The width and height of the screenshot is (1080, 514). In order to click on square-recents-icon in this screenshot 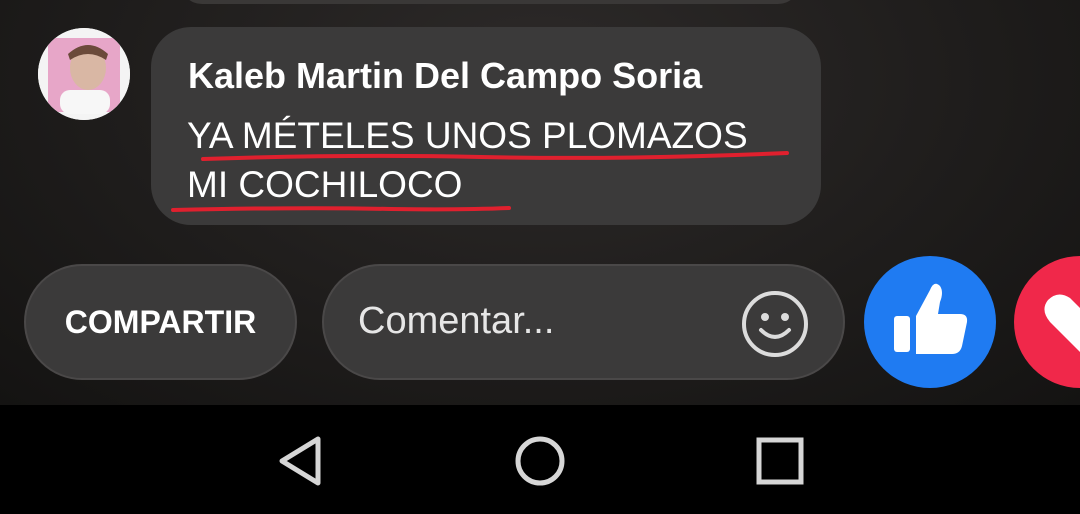, I will do `click(780, 461)`.